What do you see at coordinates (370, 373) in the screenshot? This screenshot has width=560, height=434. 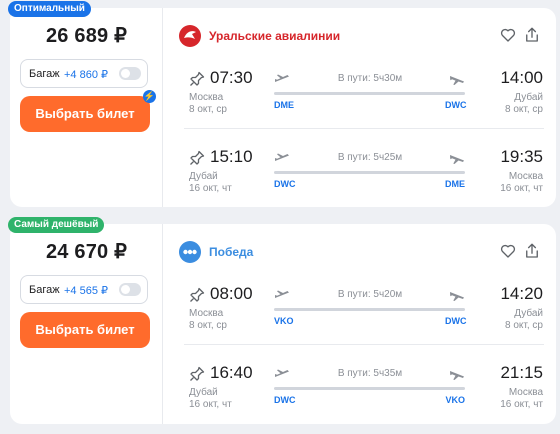 I see `flight-duration: В пути: 5ч35м` at bounding box center [370, 373].